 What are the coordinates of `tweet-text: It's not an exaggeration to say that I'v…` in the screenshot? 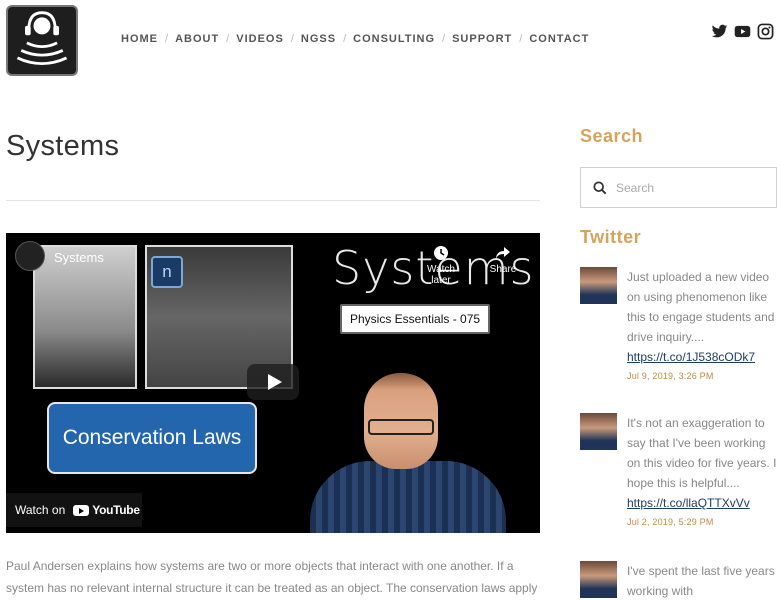 It's located at (702, 453).